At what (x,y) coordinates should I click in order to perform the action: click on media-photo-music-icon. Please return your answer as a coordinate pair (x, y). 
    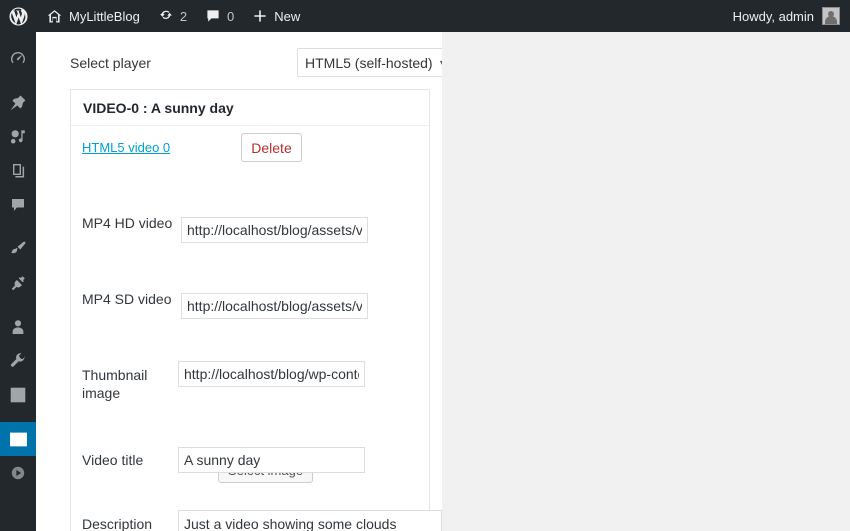
    Looking at the image, I should click on (18, 137).